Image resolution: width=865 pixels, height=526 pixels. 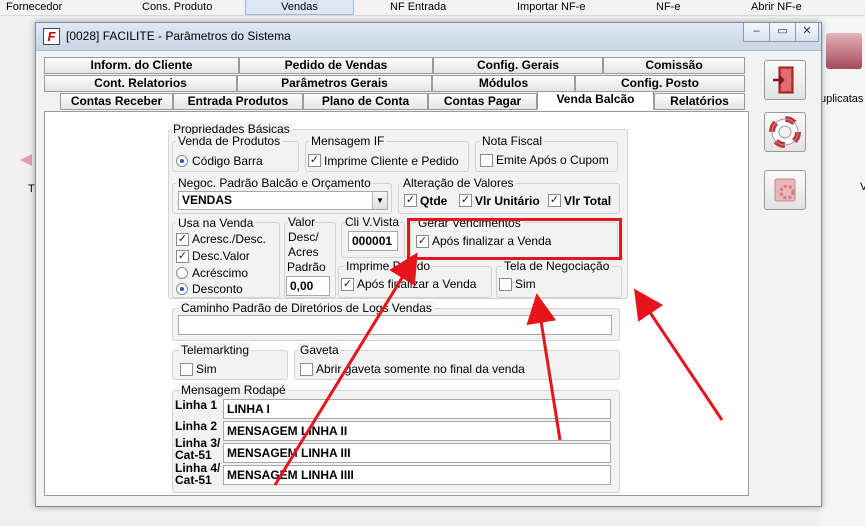 What do you see at coordinates (595, 100) in the screenshot?
I see `tab-venda-balcao: Venda Balcão` at bounding box center [595, 100].